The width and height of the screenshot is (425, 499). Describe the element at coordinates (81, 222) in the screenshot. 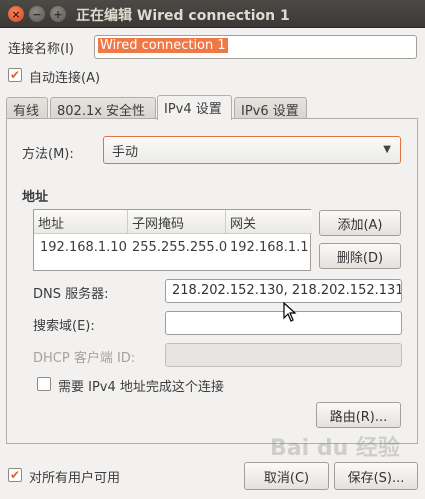

I see `column-header-address: 地址` at that location.